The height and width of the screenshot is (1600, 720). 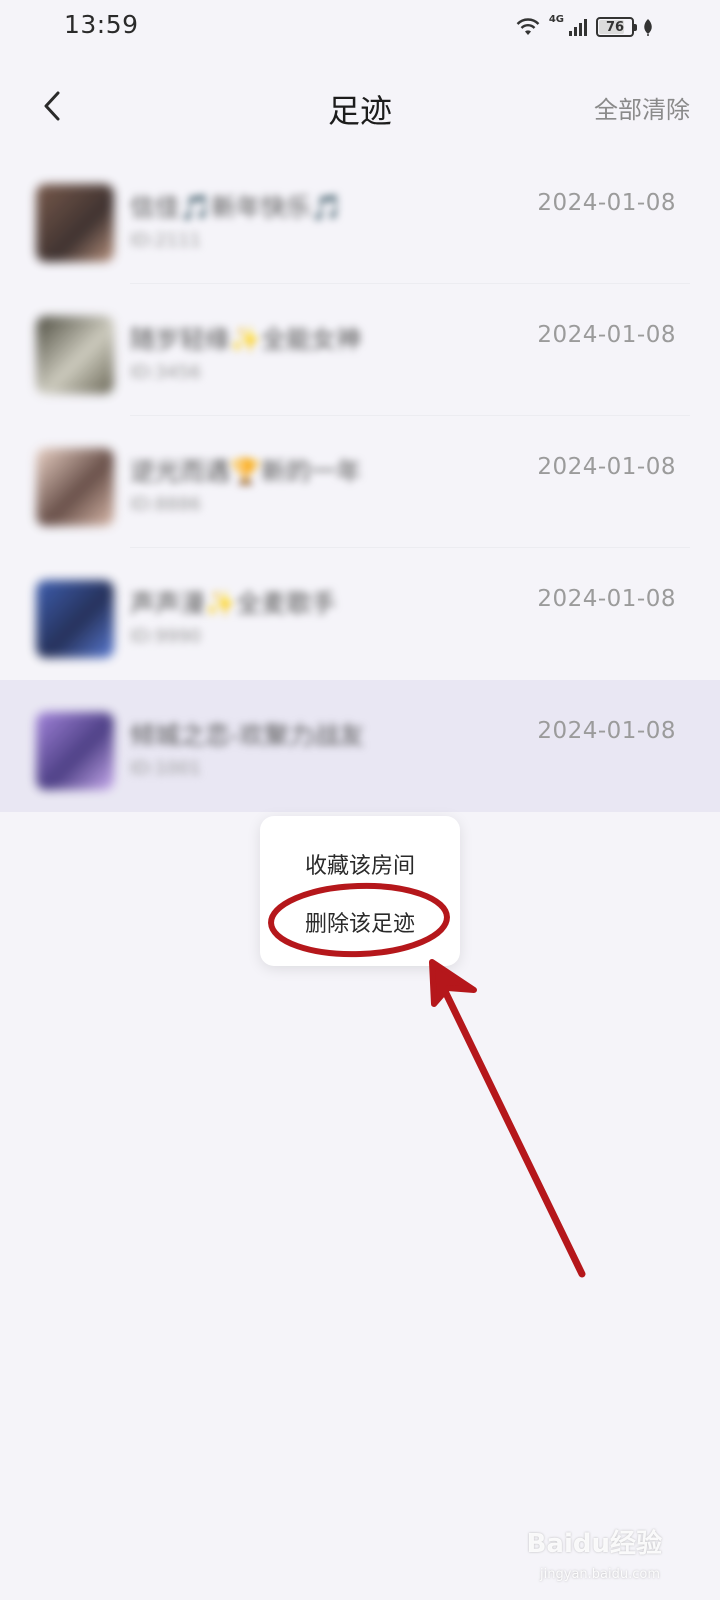 What do you see at coordinates (246, 339) in the screenshot?
I see `room-name: 随岁轻缘✨全能女神` at bounding box center [246, 339].